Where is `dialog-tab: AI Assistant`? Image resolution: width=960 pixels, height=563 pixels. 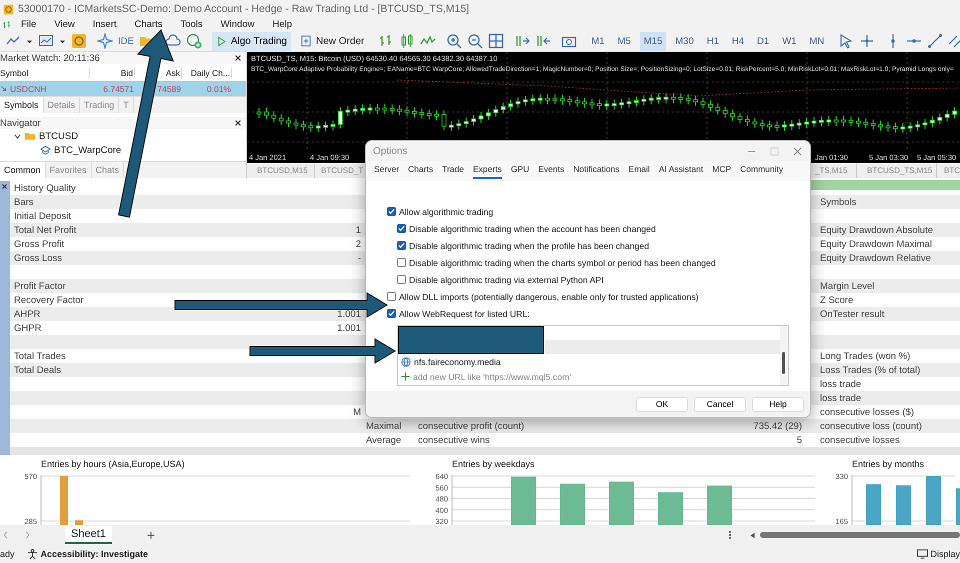
dialog-tab: AI Assistant is located at coordinates (681, 171).